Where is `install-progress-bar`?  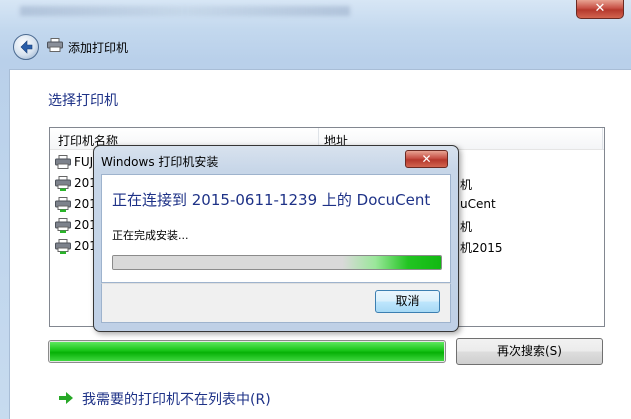
install-progress-bar is located at coordinates (277, 262).